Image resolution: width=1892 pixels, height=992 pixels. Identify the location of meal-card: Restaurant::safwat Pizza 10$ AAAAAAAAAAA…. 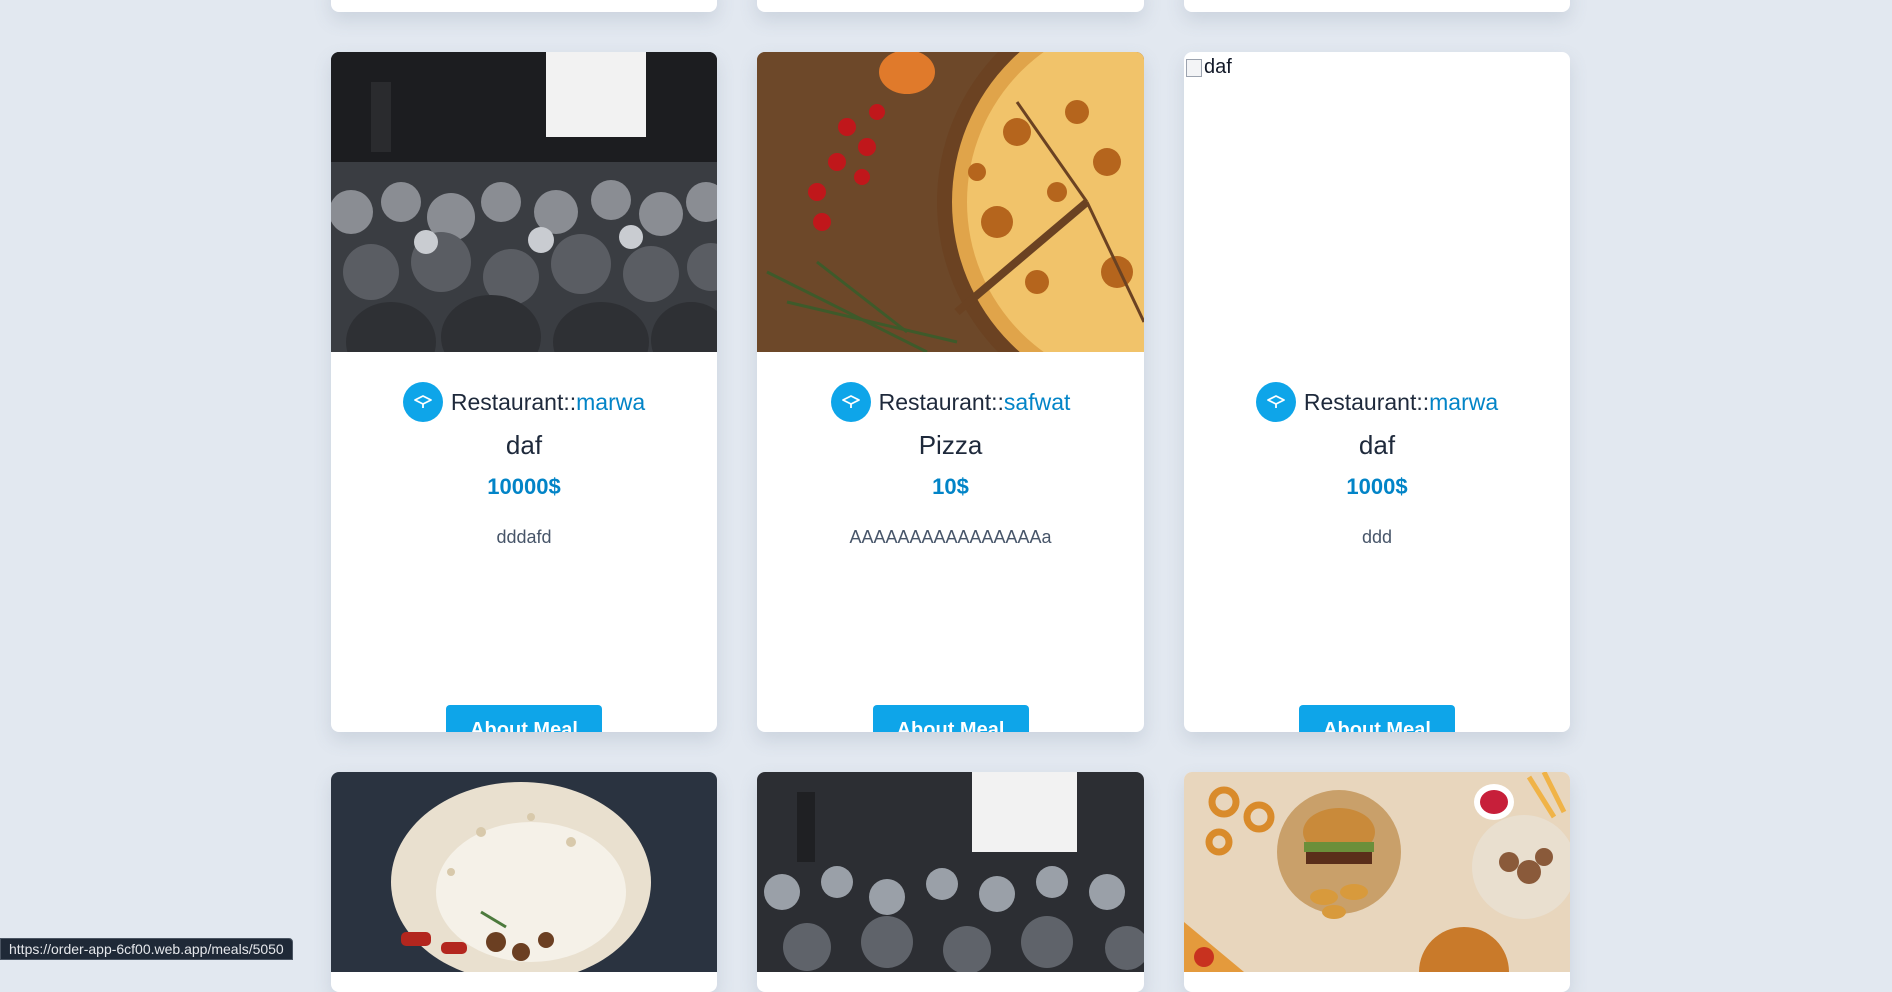
(950, 392).